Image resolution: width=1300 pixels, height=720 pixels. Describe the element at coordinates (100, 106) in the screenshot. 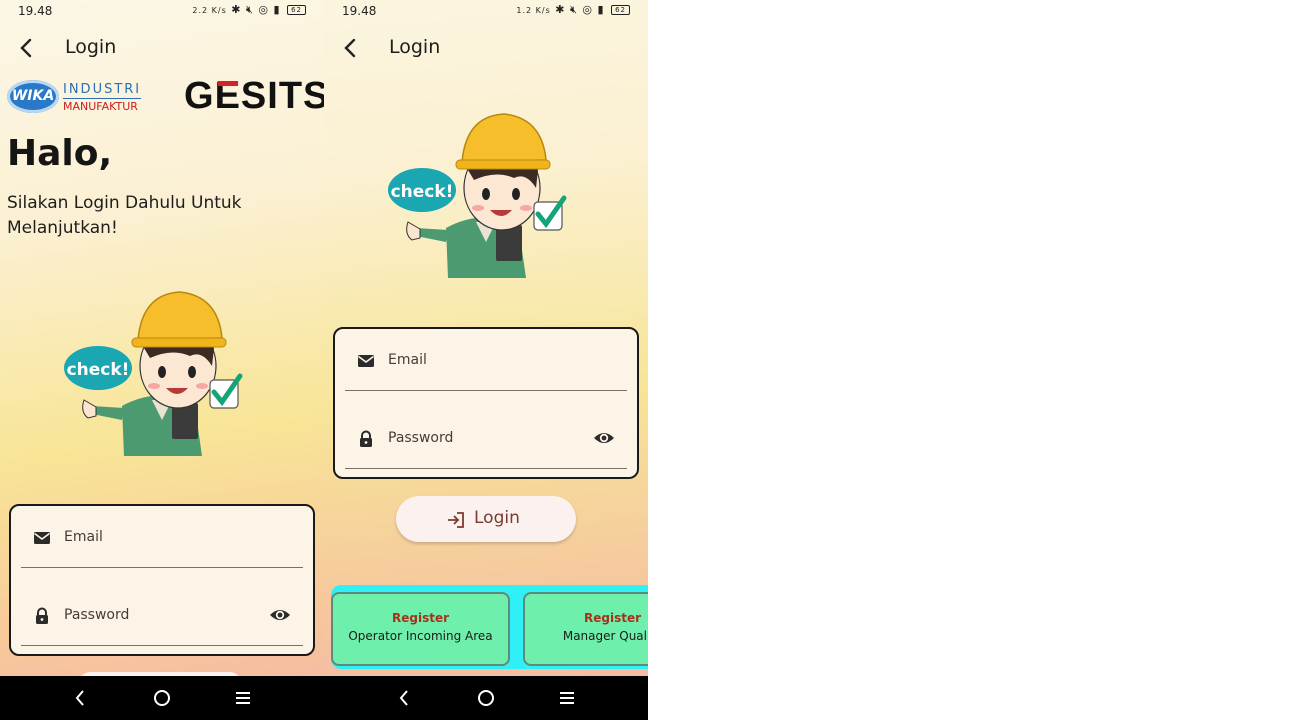

I see `manufaktur-text: MANUFAKTUR` at that location.